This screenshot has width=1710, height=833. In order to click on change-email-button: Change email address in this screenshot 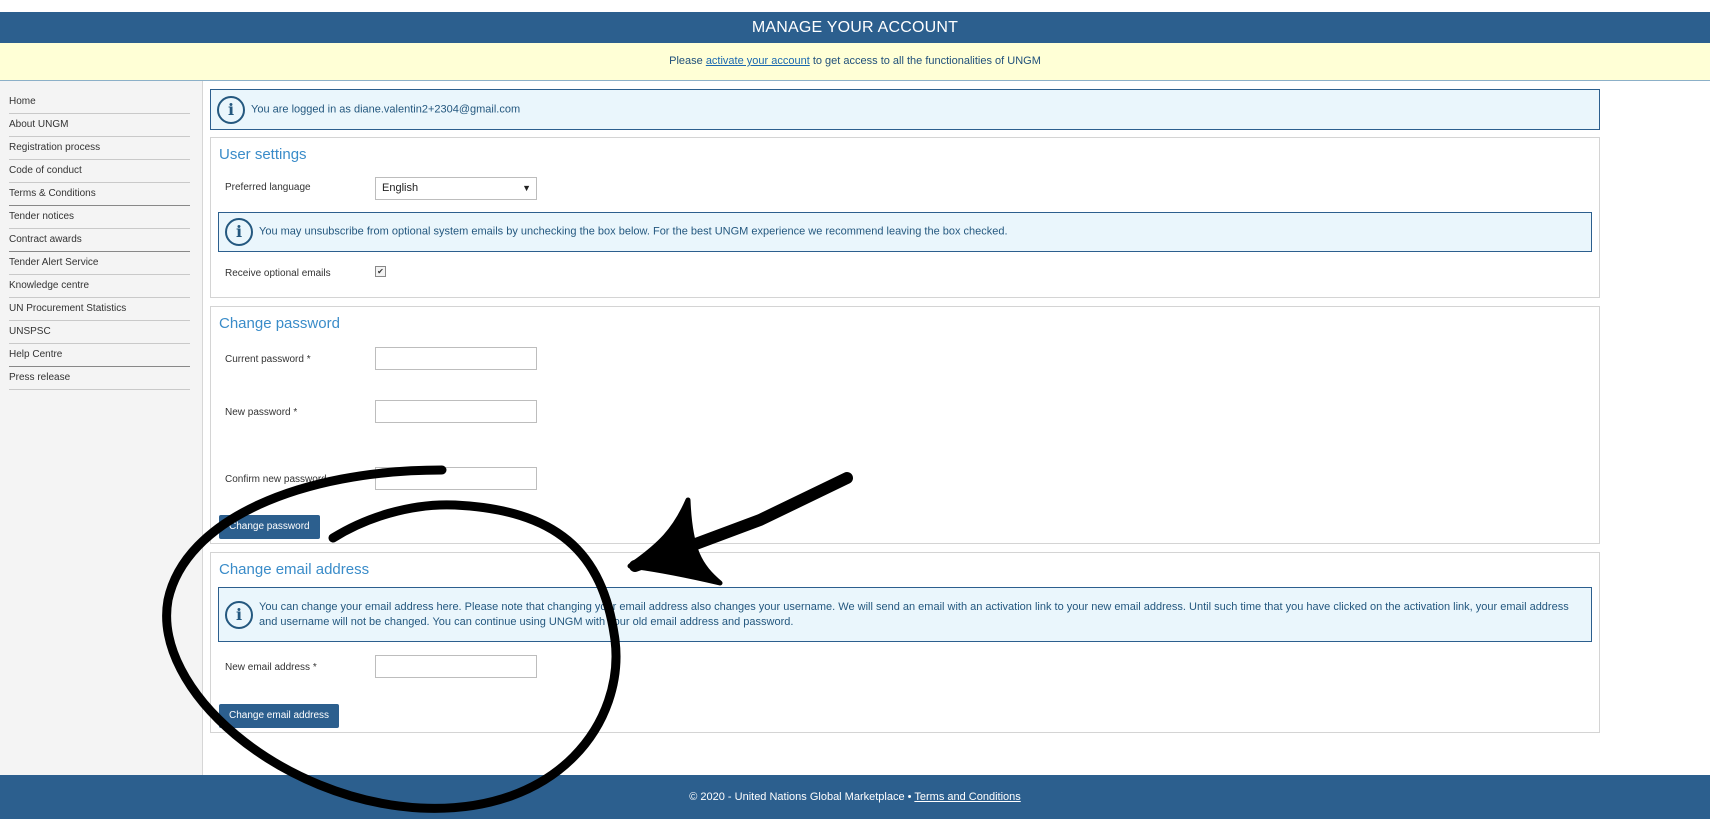, I will do `click(279, 716)`.